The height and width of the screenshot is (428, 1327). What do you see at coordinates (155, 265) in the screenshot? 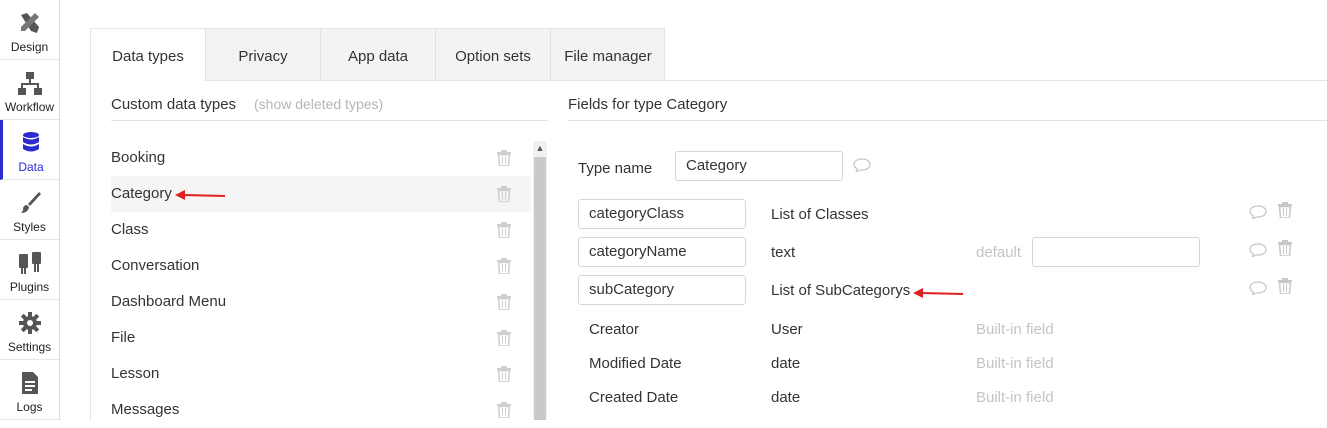
I see `data-type-name: Conversation` at bounding box center [155, 265].